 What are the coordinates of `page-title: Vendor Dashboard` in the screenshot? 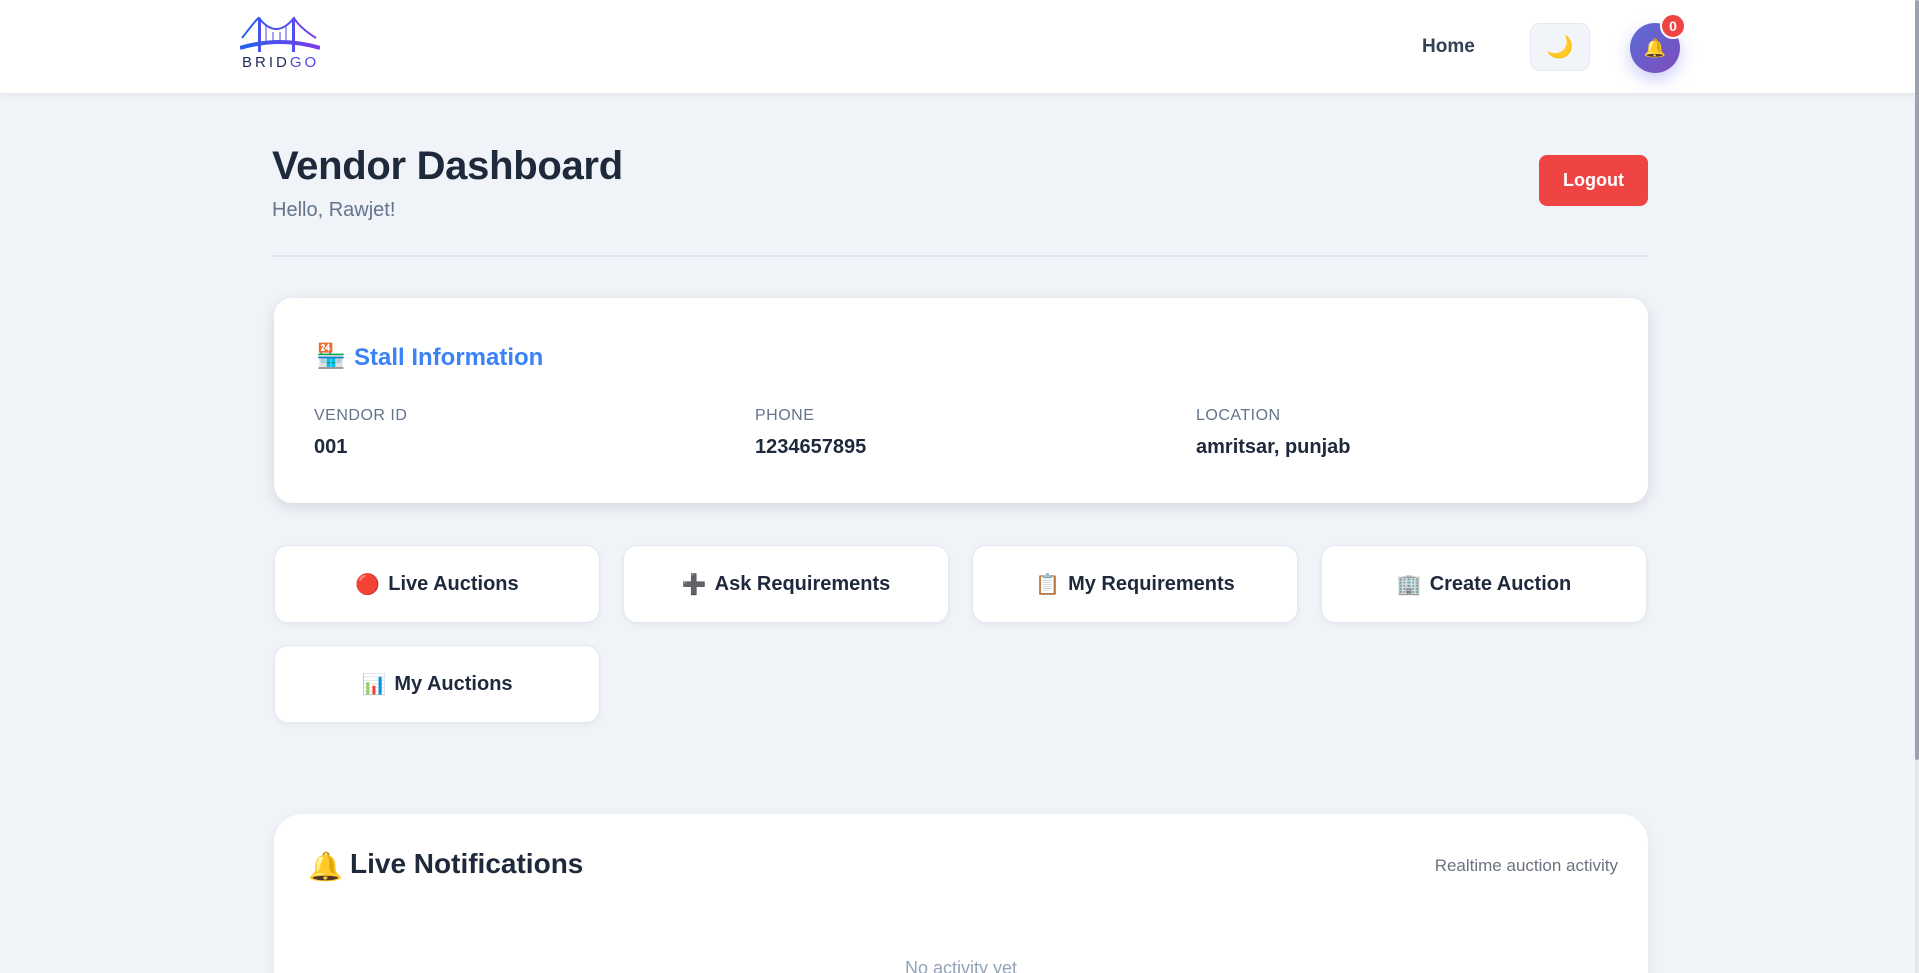 It's located at (447, 166).